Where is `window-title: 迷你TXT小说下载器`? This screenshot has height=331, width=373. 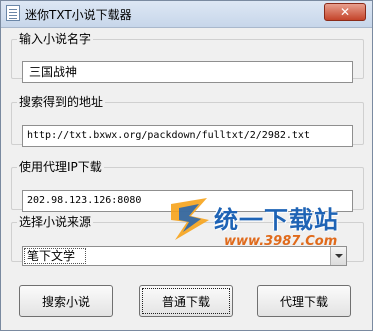 window-title: 迷你TXT小说下载器 is located at coordinates (78, 15).